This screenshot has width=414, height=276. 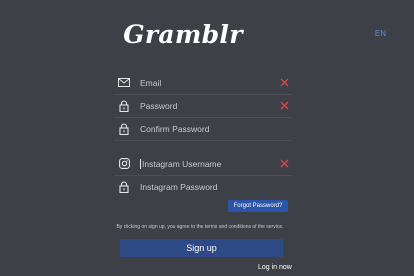 What do you see at coordinates (183, 34) in the screenshot?
I see `app-logo: Gramblr` at bounding box center [183, 34].